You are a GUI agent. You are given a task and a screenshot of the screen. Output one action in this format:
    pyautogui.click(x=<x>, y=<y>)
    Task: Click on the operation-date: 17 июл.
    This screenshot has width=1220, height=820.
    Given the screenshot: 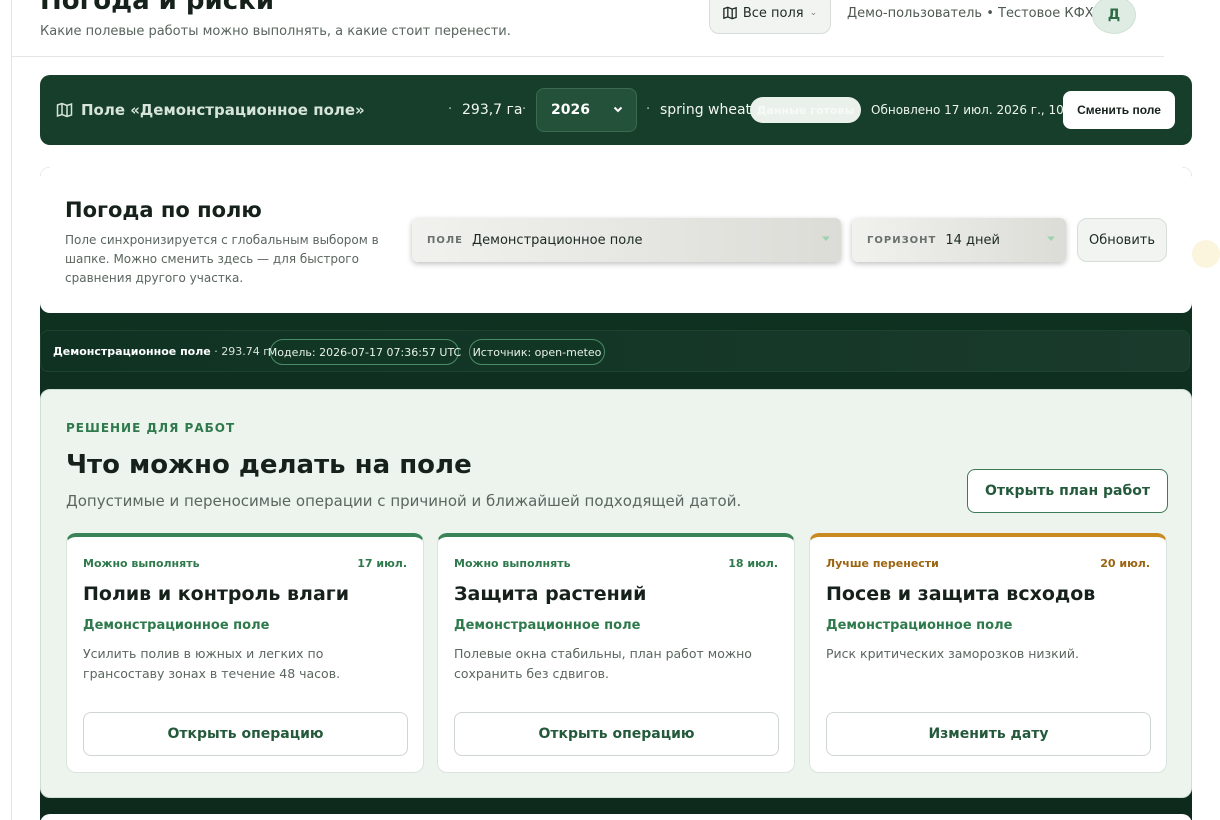 What is the action you would take?
    pyautogui.click(x=382, y=563)
    